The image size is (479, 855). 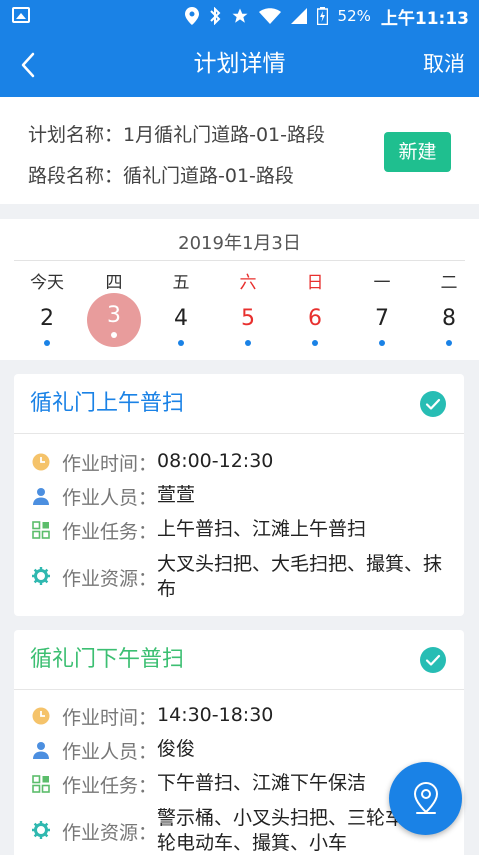 I want to click on location-pin-icon, so click(x=426, y=798).